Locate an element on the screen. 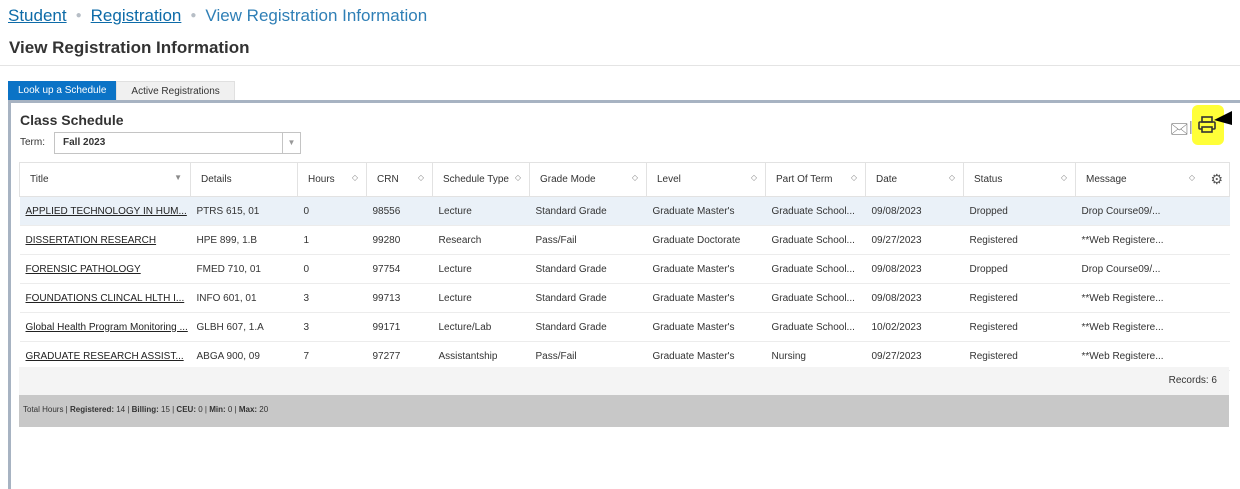  course-title-link: DISSERTATION RESEARCH is located at coordinates (105, 240).